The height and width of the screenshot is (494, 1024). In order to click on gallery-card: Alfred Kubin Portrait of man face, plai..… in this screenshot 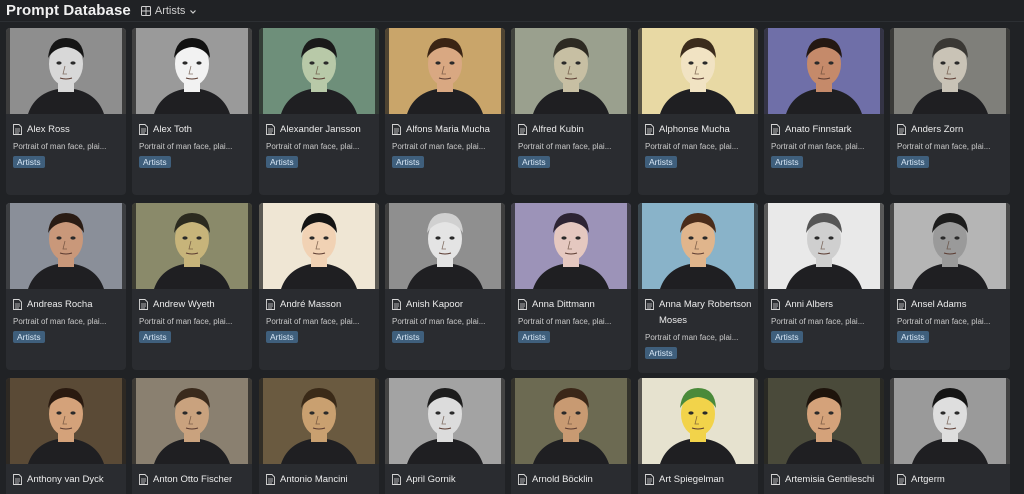, I will do `click(571, 111)`.